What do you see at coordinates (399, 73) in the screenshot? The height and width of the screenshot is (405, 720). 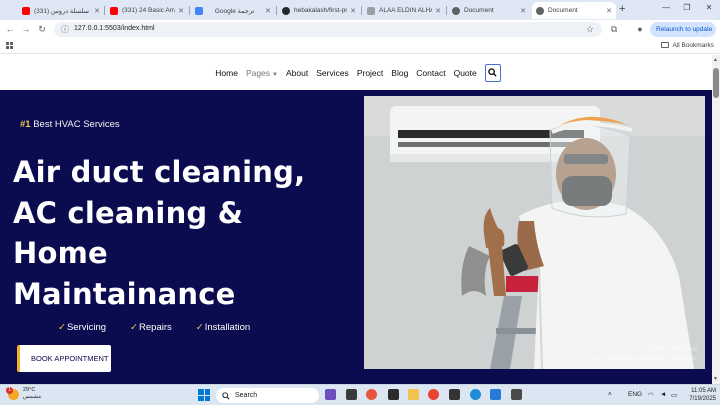 I see `nav-blog: Blog` at bounding box center [399, 73].